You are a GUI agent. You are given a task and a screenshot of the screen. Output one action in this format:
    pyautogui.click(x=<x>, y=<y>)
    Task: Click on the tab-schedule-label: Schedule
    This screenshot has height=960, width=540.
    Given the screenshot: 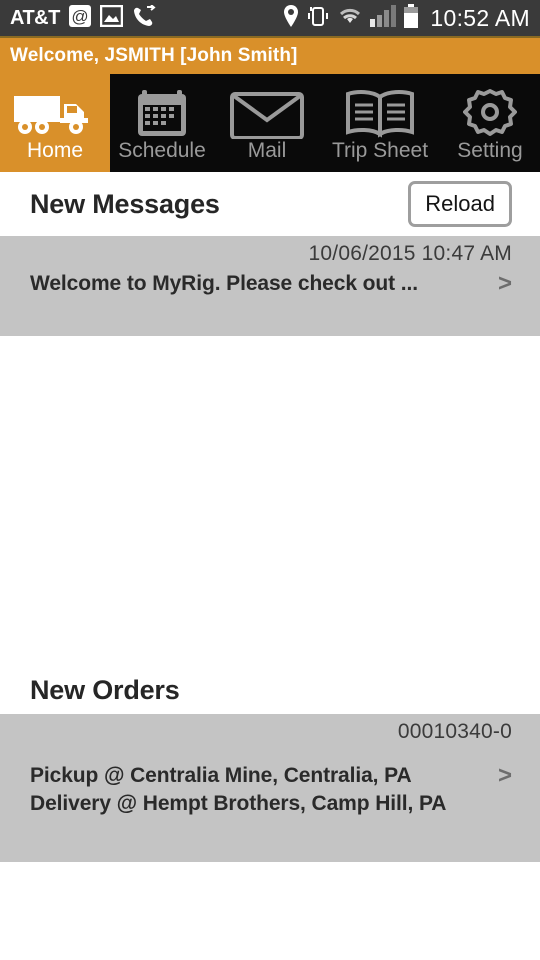 What is the action you would take?
    pyautogui.click(x=162, y=150)
    